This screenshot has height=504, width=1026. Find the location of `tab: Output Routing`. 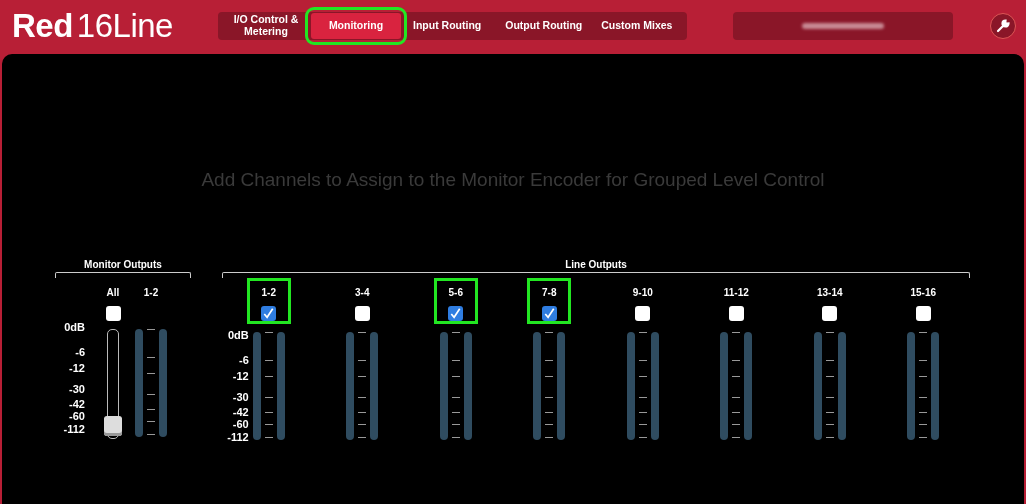

tab: Output Routing is located at coordinates (541, 26).